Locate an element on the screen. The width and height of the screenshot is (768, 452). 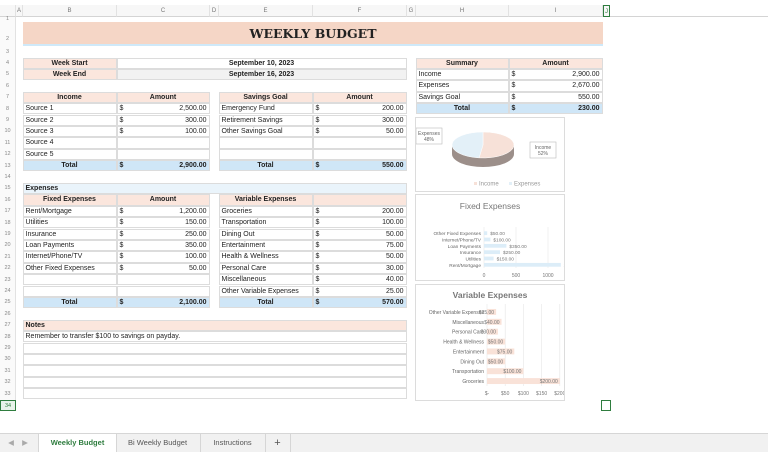
expenses-section-label: Expenses is located at coordinates (214, 188).